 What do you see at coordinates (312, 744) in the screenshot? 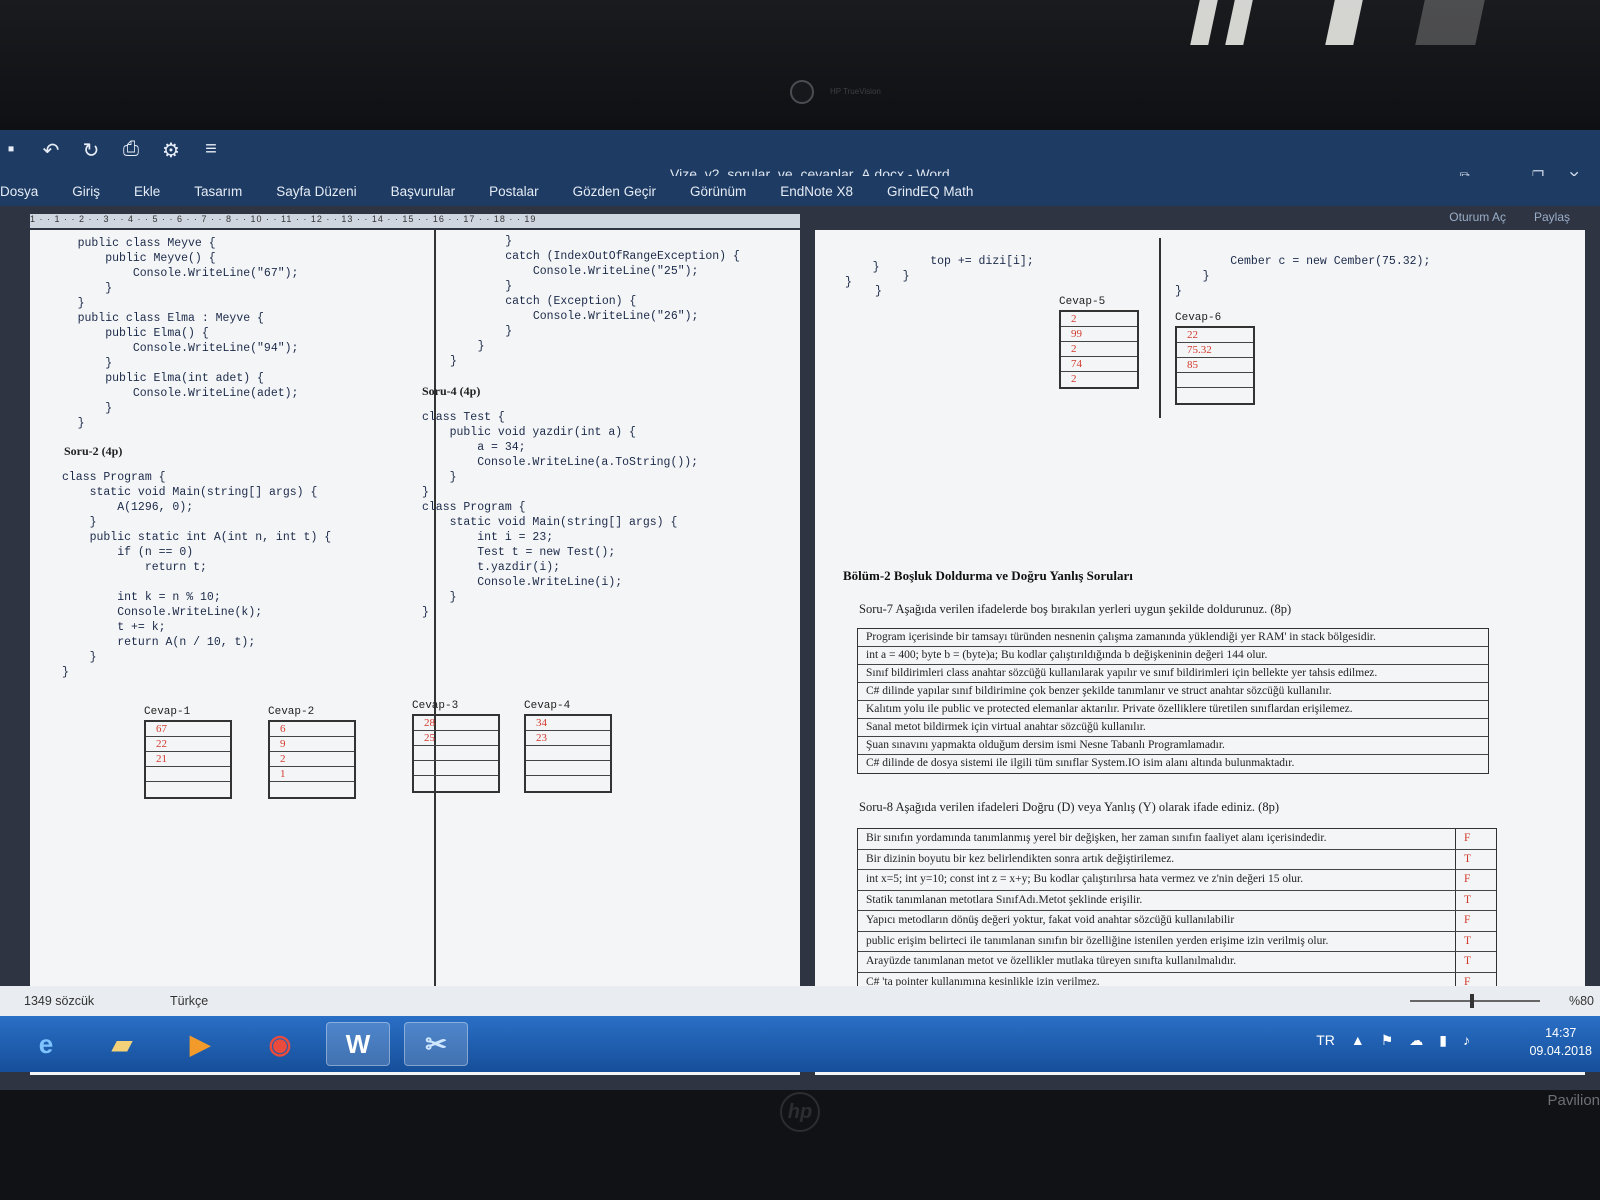
I see `answer-cell: 9` at bounding box center [312, 744].